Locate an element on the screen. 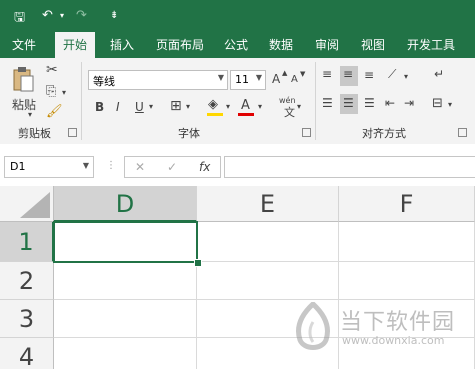 Image resolution: width=475 pixels, height=376 pixels. tab-file: 文件 is located at coordinates (24, 44).